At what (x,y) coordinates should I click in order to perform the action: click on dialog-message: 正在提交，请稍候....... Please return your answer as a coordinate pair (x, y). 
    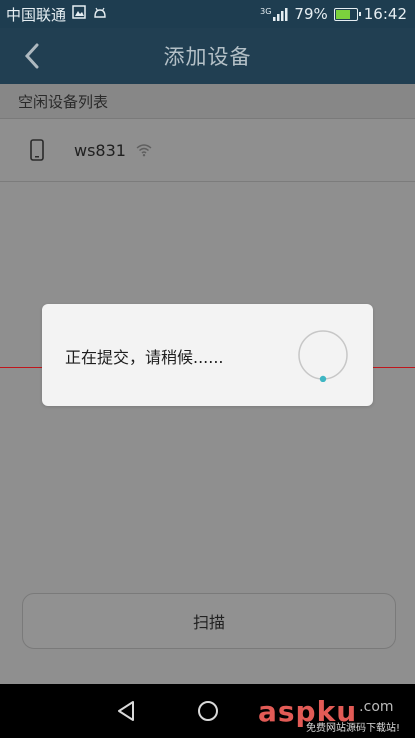
    Looking at the image, I should click on (144, 357).